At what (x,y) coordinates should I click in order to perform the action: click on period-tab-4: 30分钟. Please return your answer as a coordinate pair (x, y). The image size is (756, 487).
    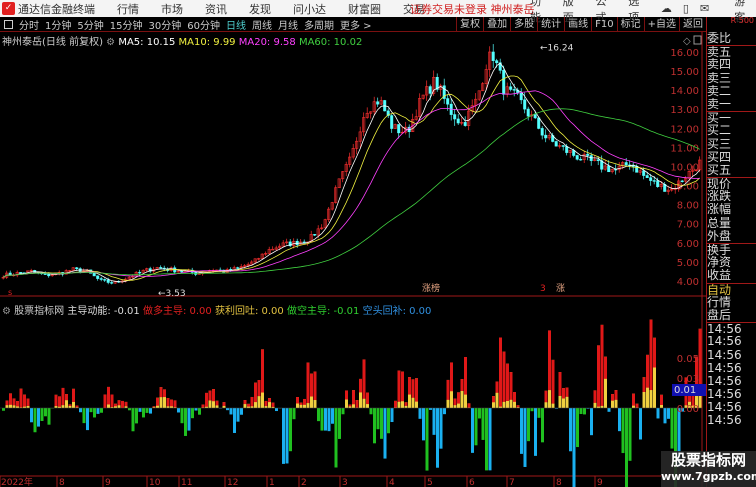
    Looking at the image, I should click on (164, 24).